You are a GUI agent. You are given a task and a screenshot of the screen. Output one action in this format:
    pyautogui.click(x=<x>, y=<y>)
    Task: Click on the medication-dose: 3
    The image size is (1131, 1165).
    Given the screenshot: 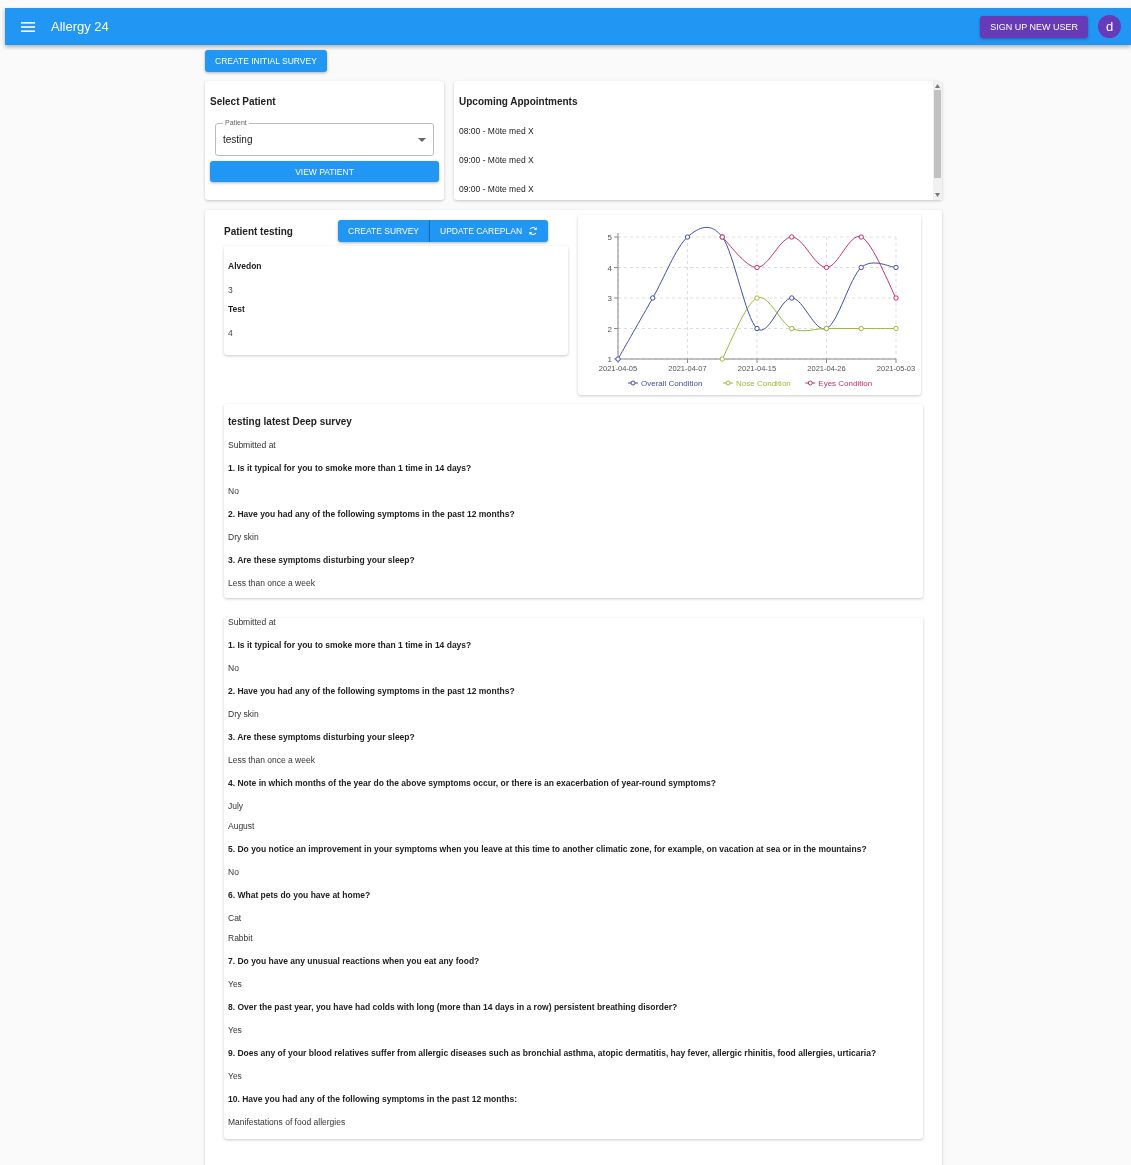 What is the action you would take?
    pyautogui.click(x=231, y=290)
    